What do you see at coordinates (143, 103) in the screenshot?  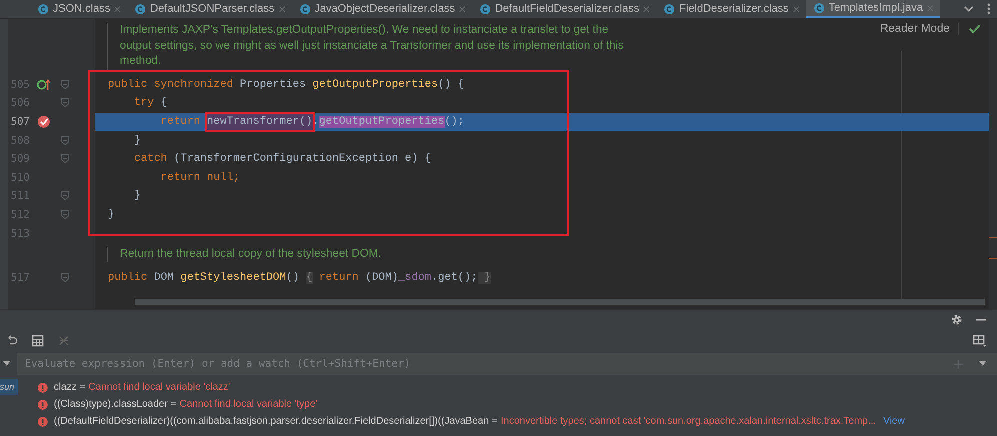 I see `code-token: try` at bounding box center [143, 103].